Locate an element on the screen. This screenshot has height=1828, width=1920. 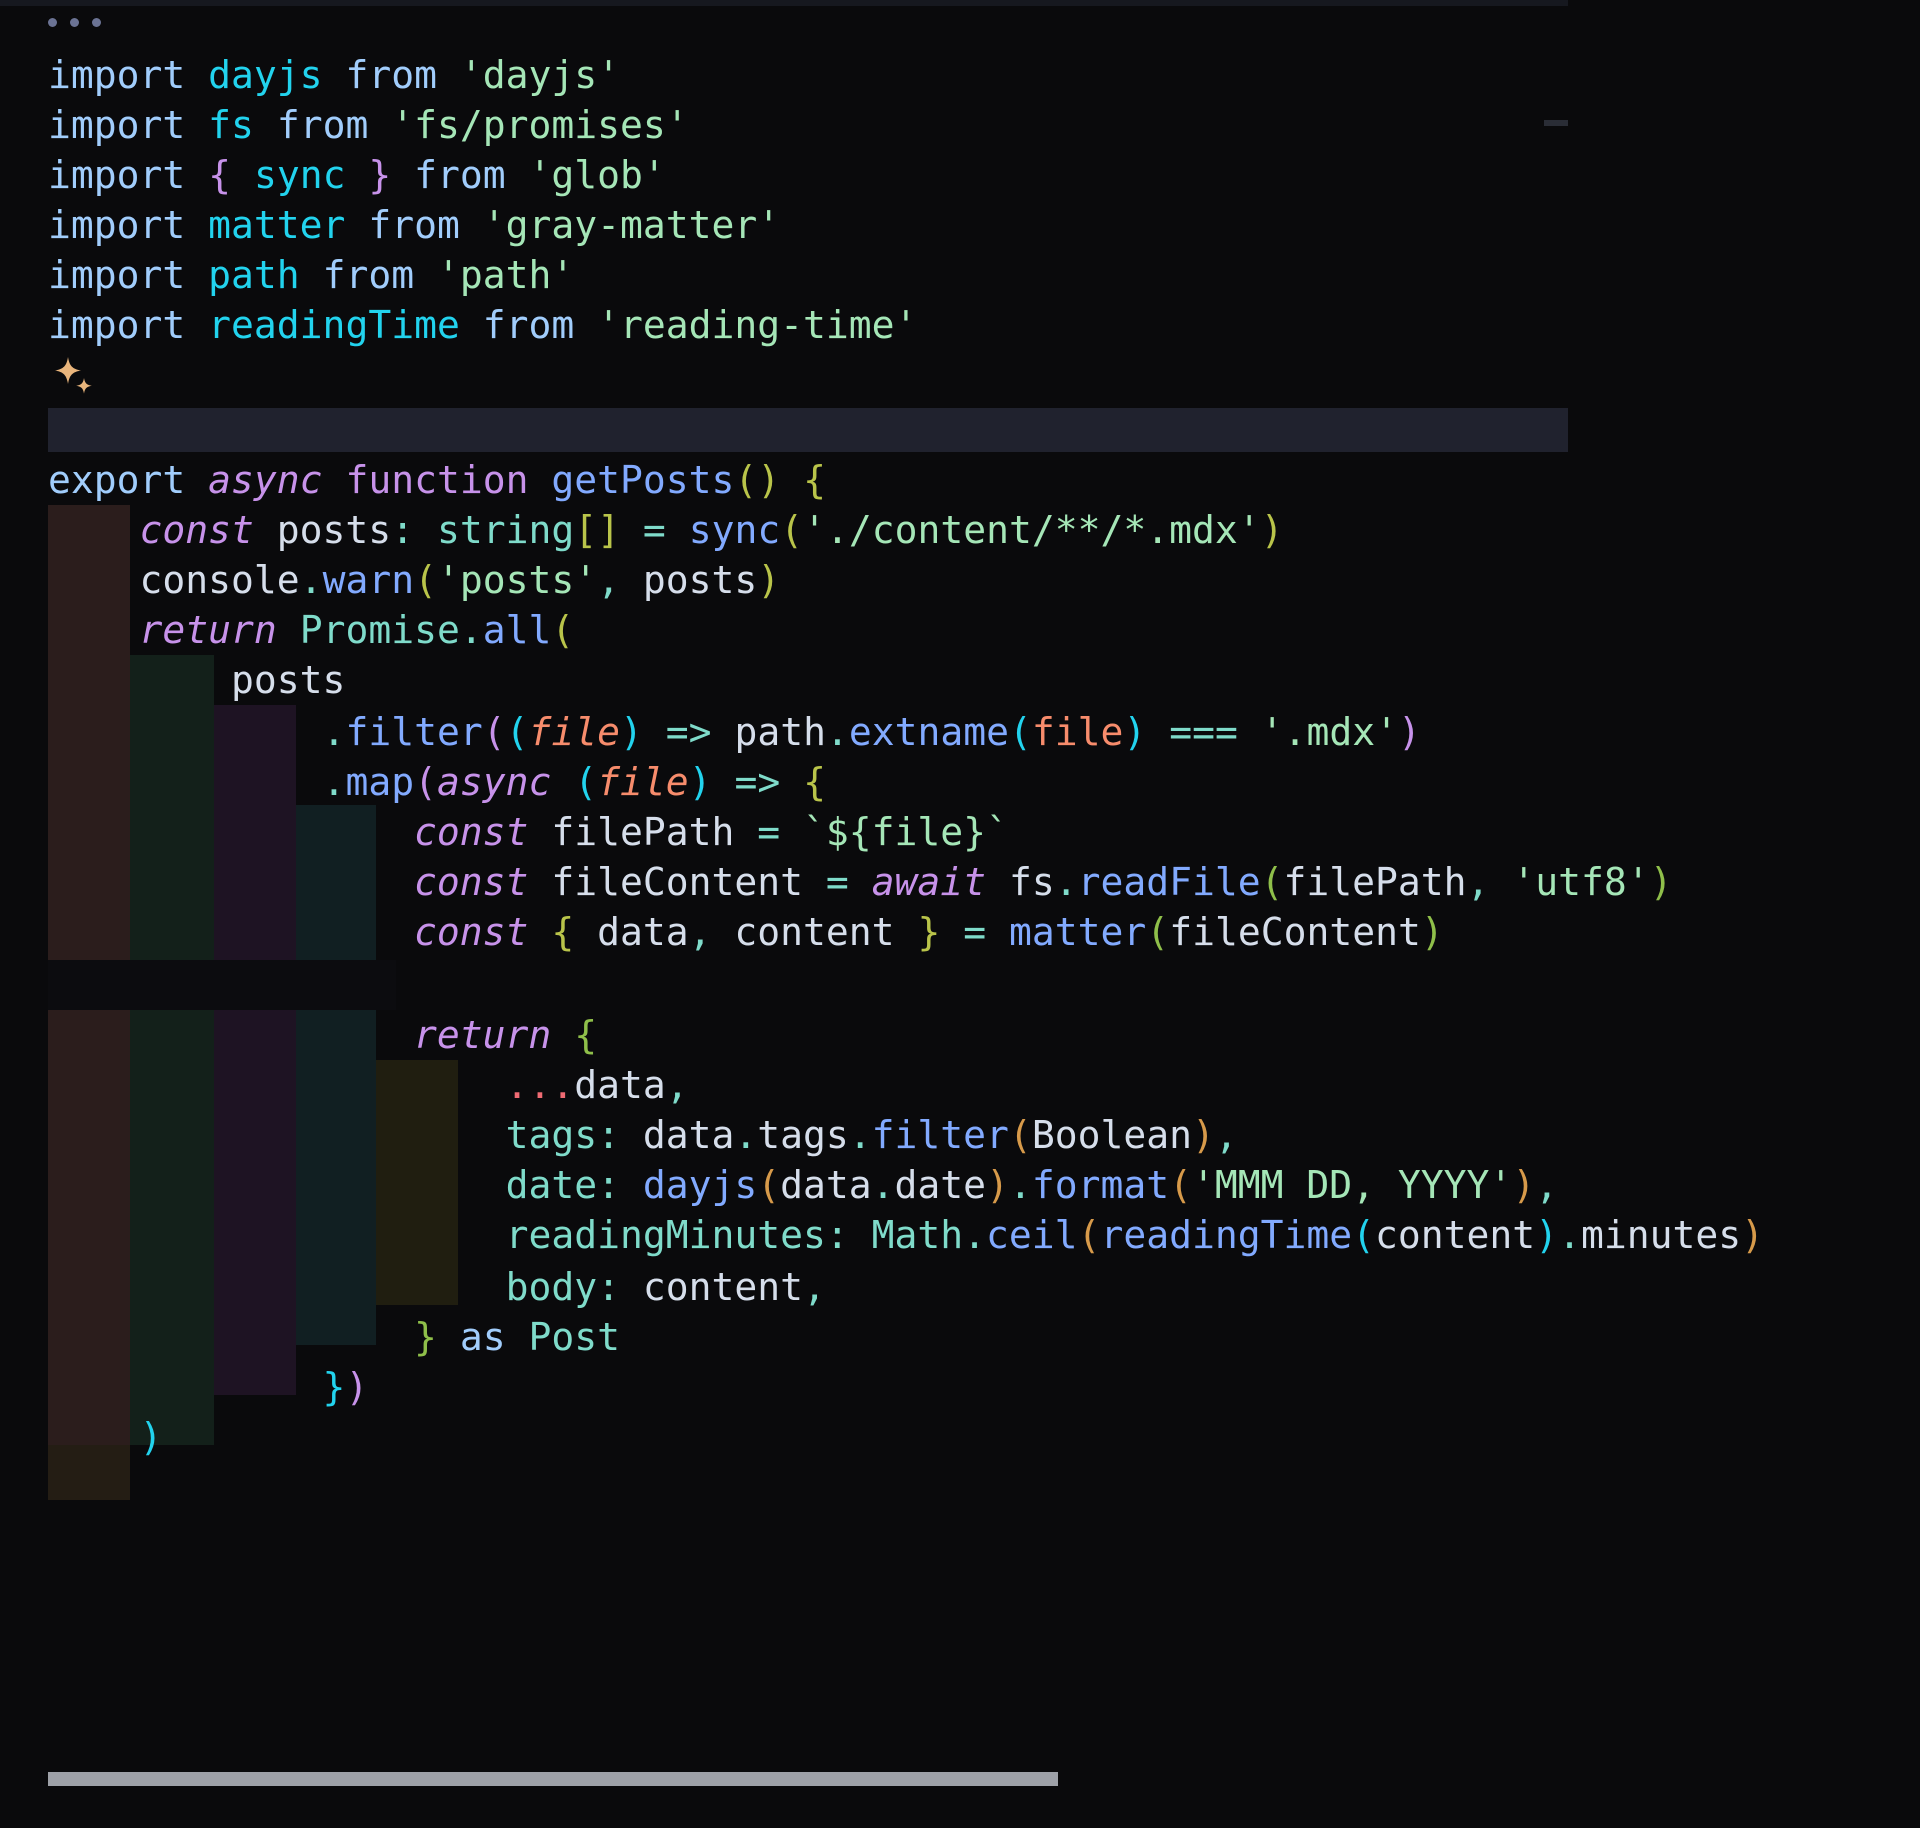
code-line-13: return Promise.all( is located at coordinates (960, 630).